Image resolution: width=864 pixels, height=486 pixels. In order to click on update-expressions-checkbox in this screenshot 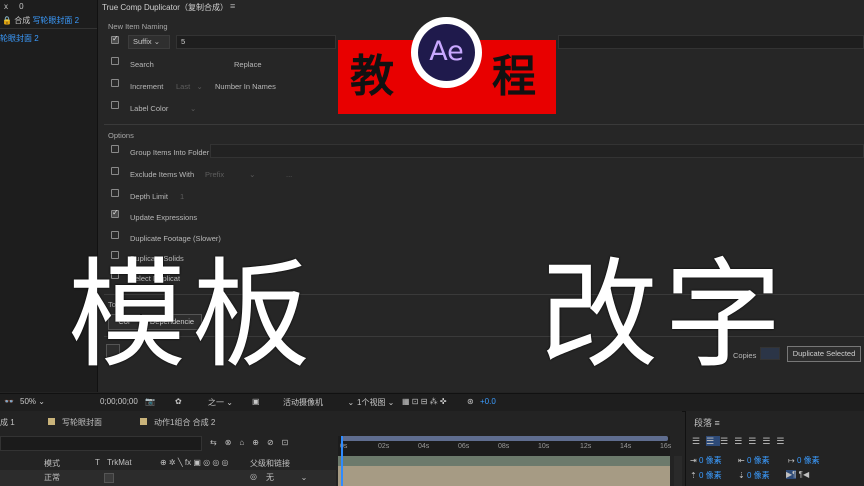, I will do `click(115, 213)`.